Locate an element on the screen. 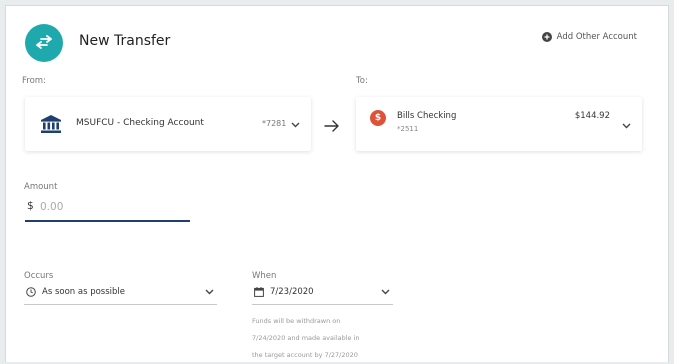 Image resolution: width=674 pixels, height=364 pixels. page-title: New Transfer is located at coordinates (125, 41).